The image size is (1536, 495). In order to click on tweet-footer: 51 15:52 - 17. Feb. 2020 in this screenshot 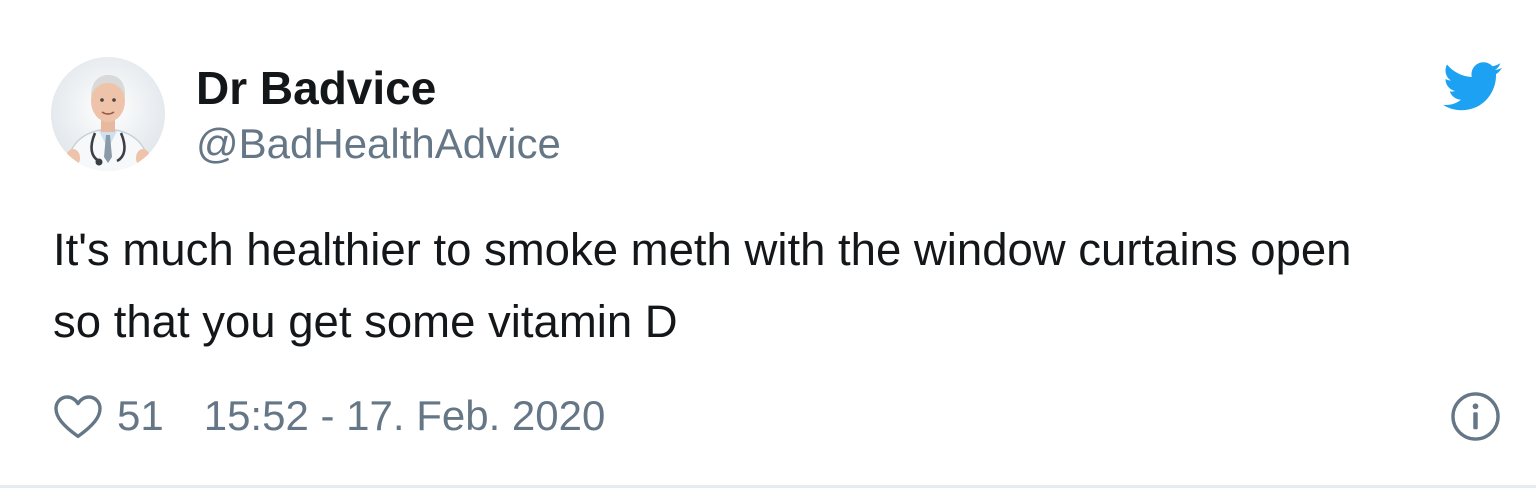, I will do `click(328, 416)`.